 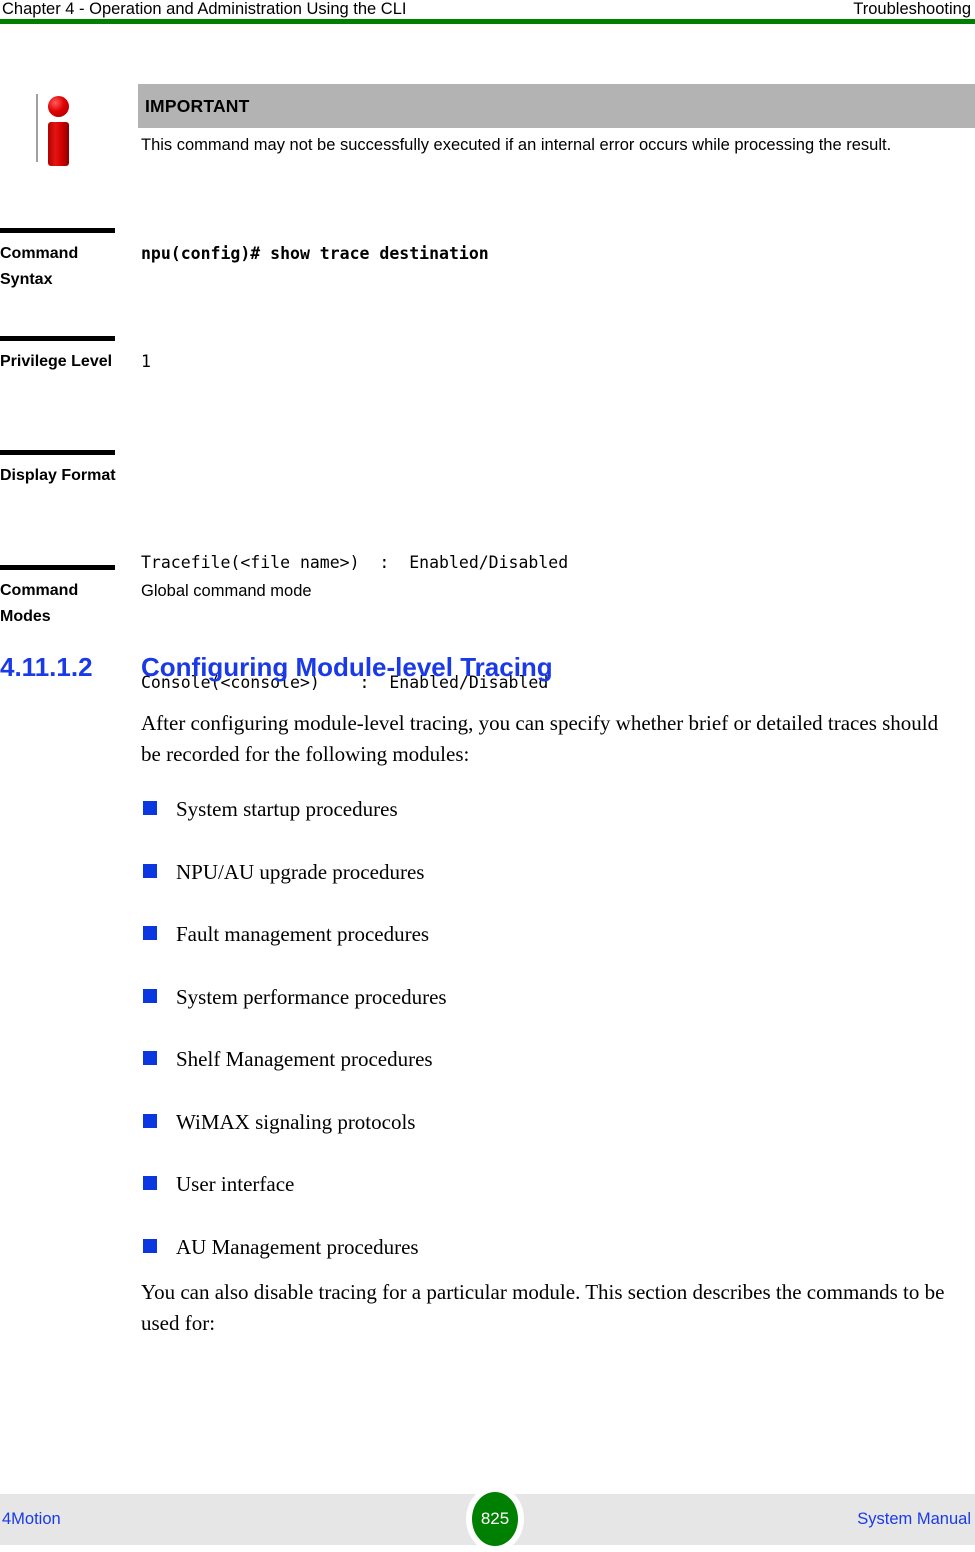 I want to click on page-number-badge: 825, so click(x=495, y=1519).